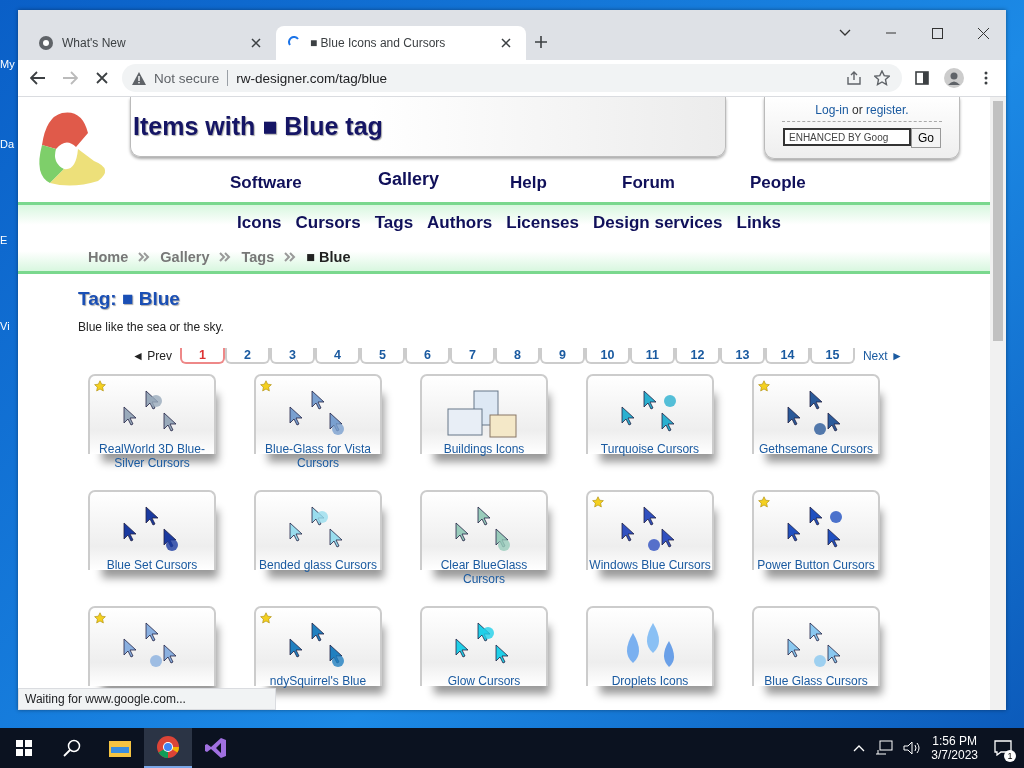 The height and width of the screenshot is (768, 1024). I want to click on search-field: ENHANCED BY Goog, so click(847, 137).